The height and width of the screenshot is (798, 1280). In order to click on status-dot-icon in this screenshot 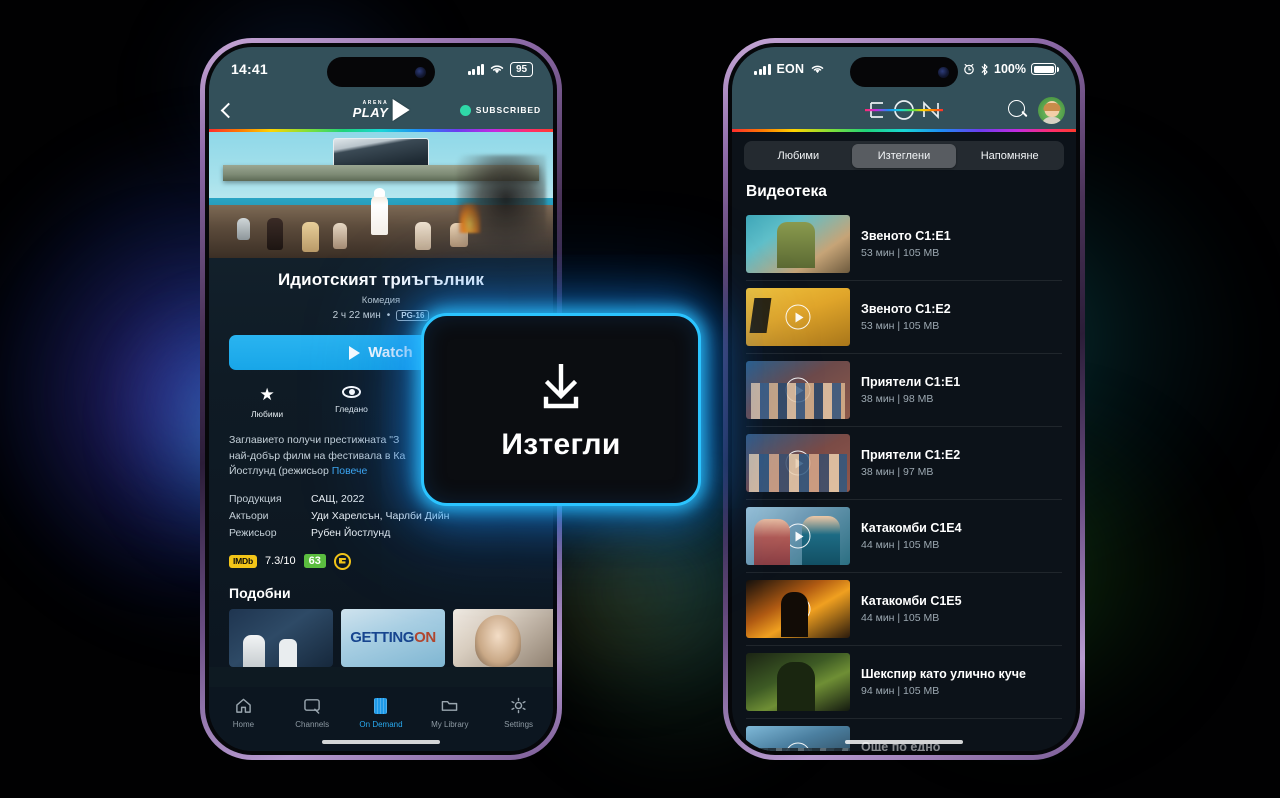, I will do `click(465, 110)`.